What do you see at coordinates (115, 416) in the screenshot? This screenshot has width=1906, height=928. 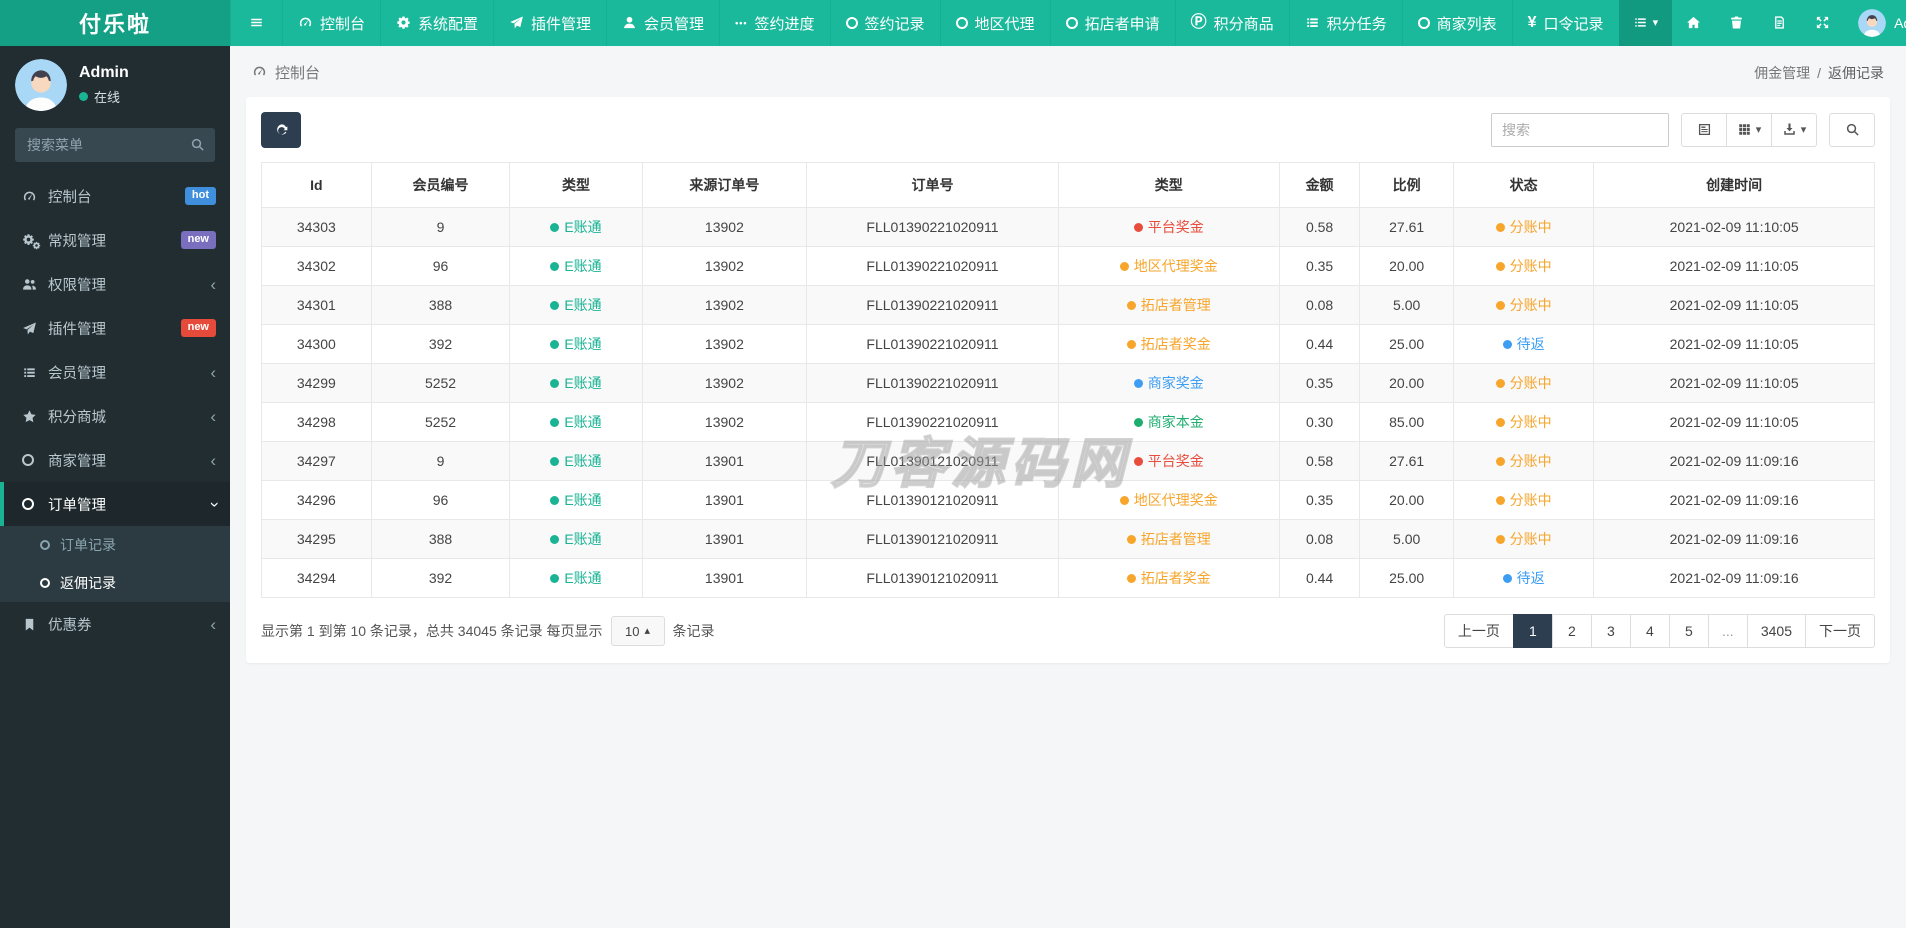 I see `sidebar-item-points-mall: 积分商城 ‹` at bounding box center [115, 416].